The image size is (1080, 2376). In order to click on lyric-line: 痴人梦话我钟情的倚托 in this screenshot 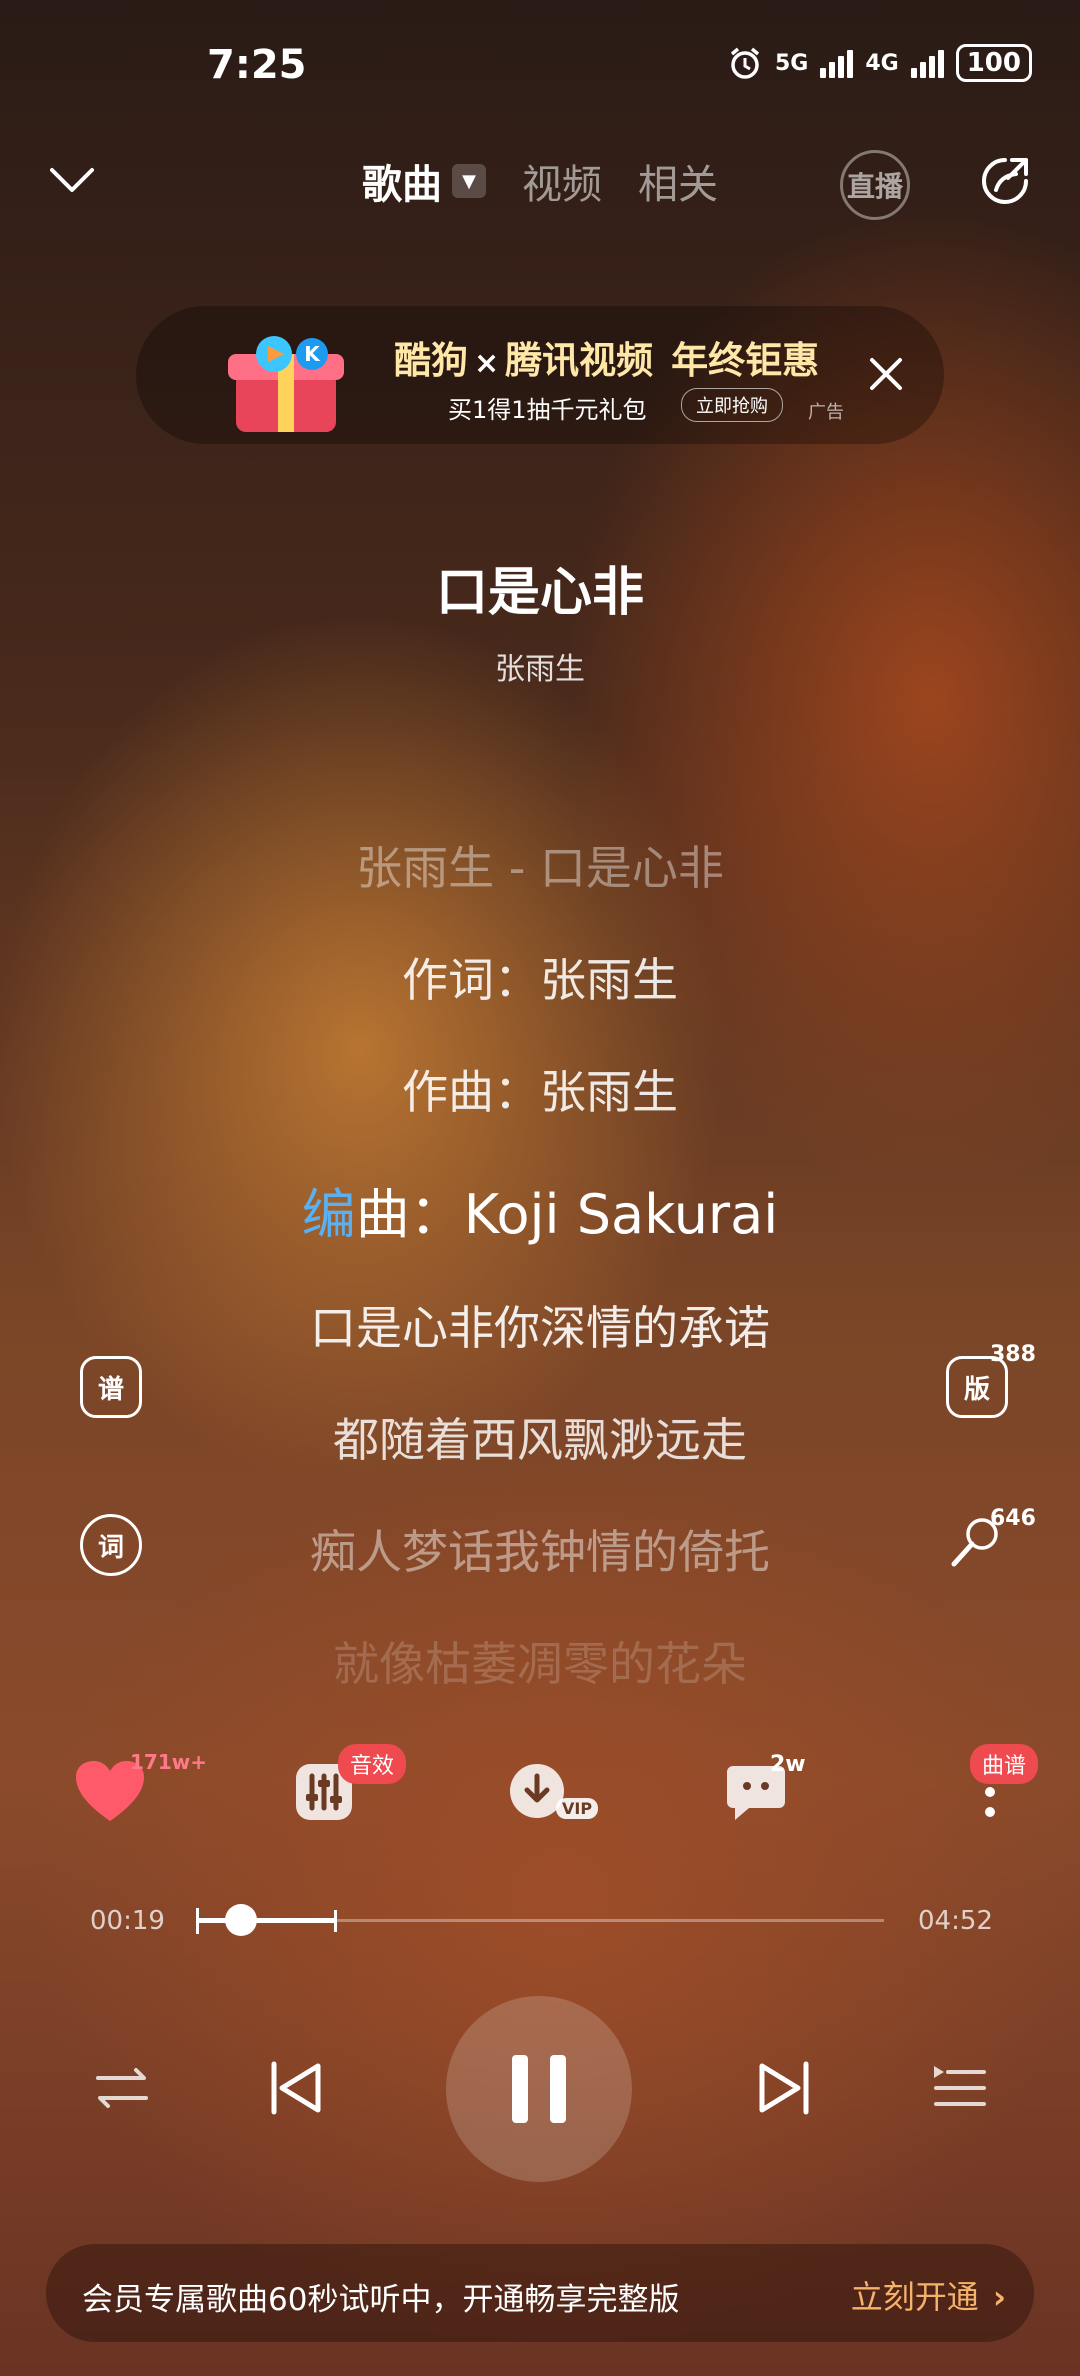, I will do `click(540, 1549)`.